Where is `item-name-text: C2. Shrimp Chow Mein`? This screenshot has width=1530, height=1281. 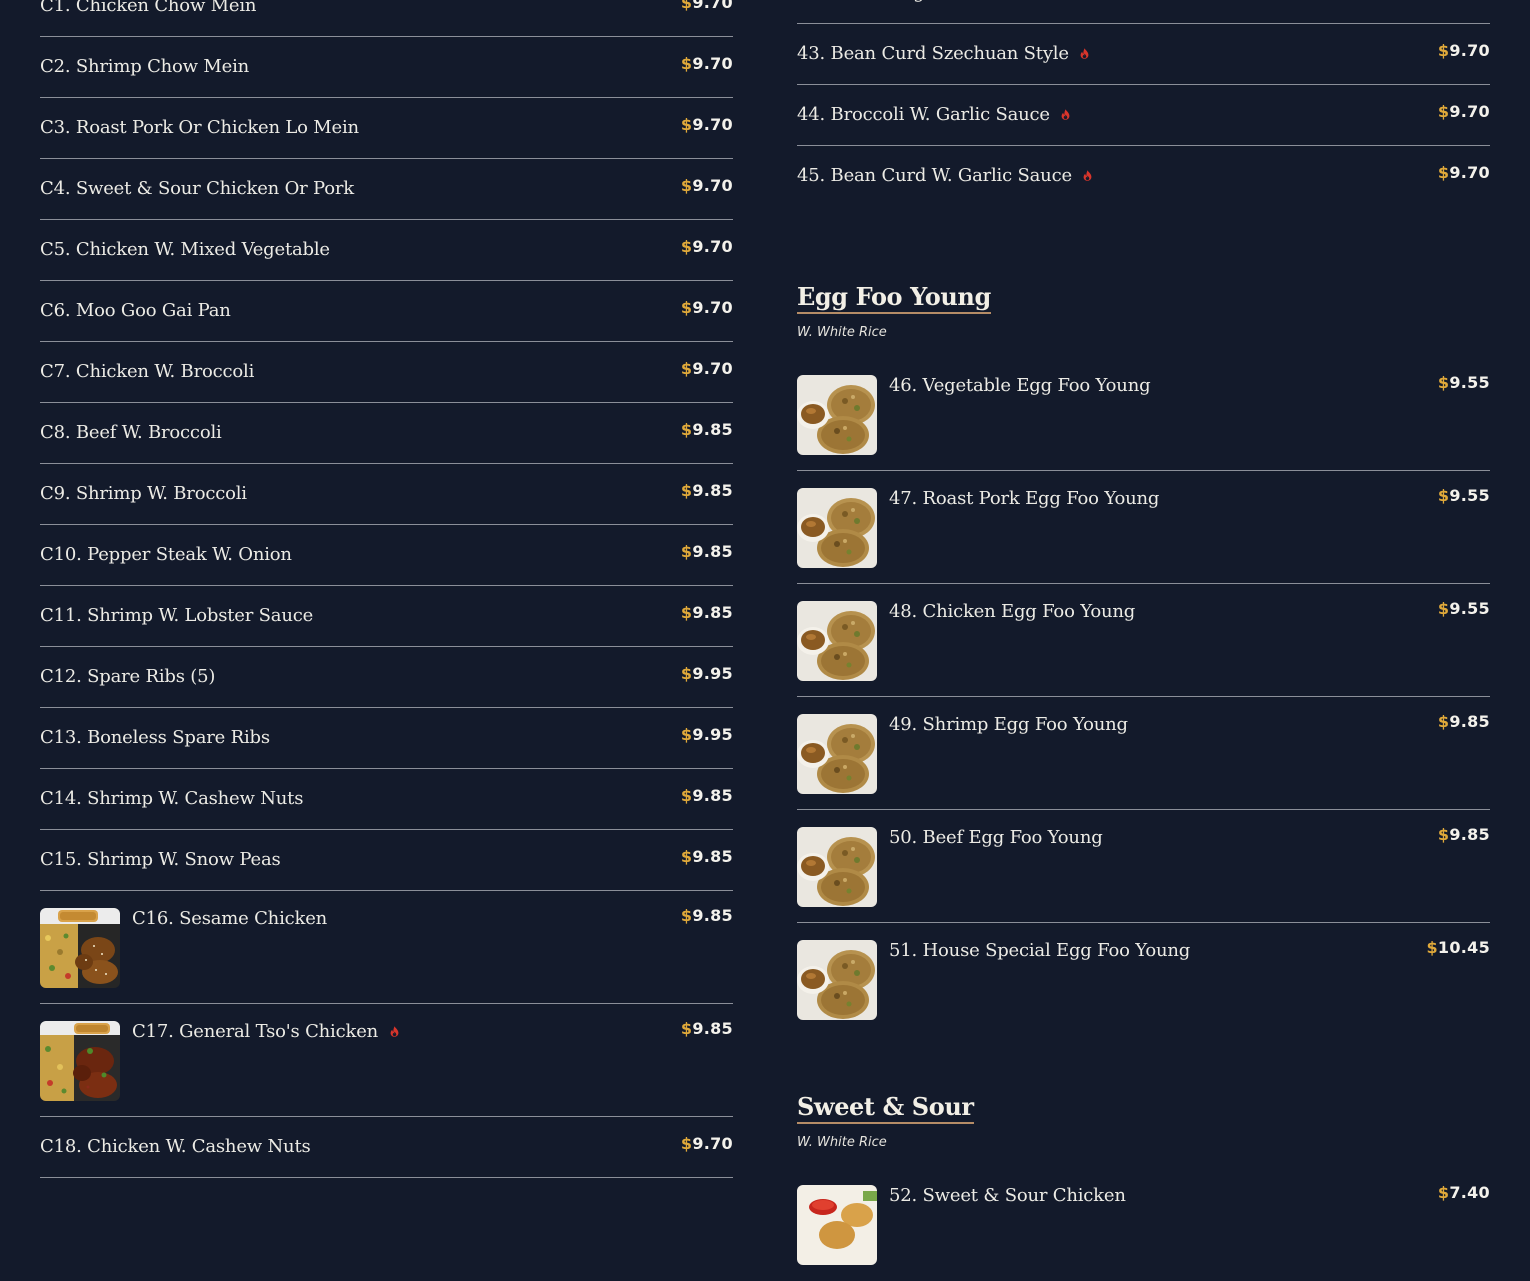
item-name-text: C2. Shrimp Chow Mein is located at coordinates (145, 66).